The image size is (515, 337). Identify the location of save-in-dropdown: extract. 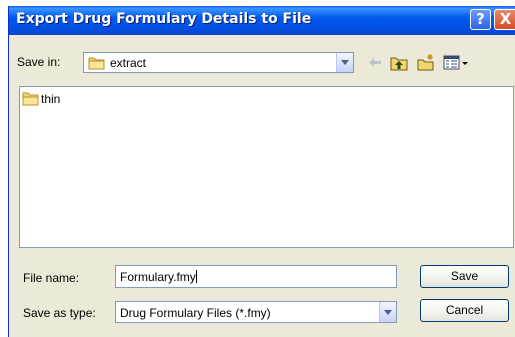
(218, 62).